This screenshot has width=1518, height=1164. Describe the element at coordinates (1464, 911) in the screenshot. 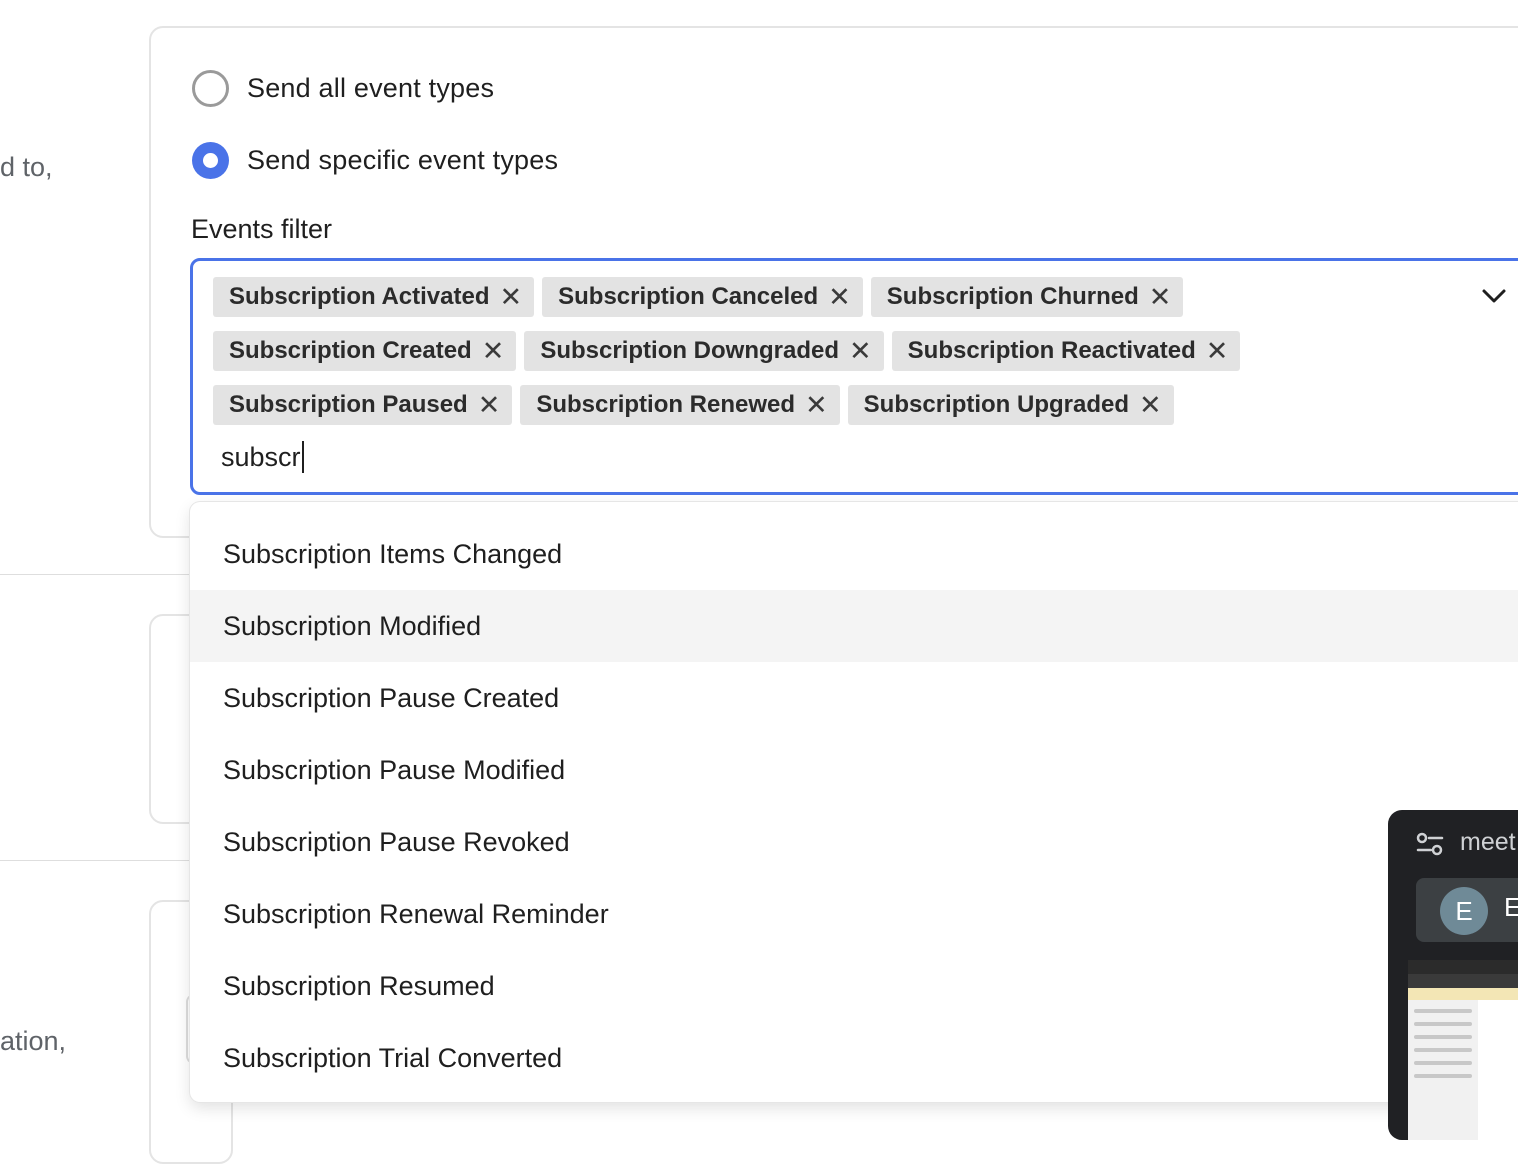

I see `avatar: E` at that location.